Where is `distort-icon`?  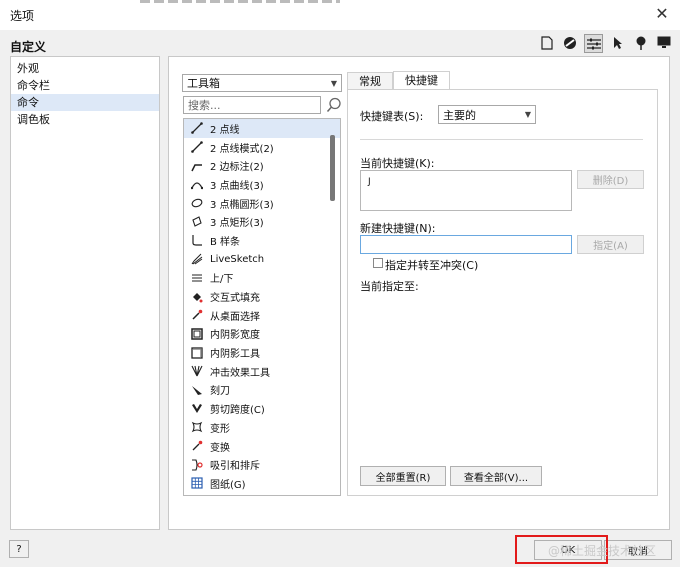
distort-icon is located at coordinates (197, 427).